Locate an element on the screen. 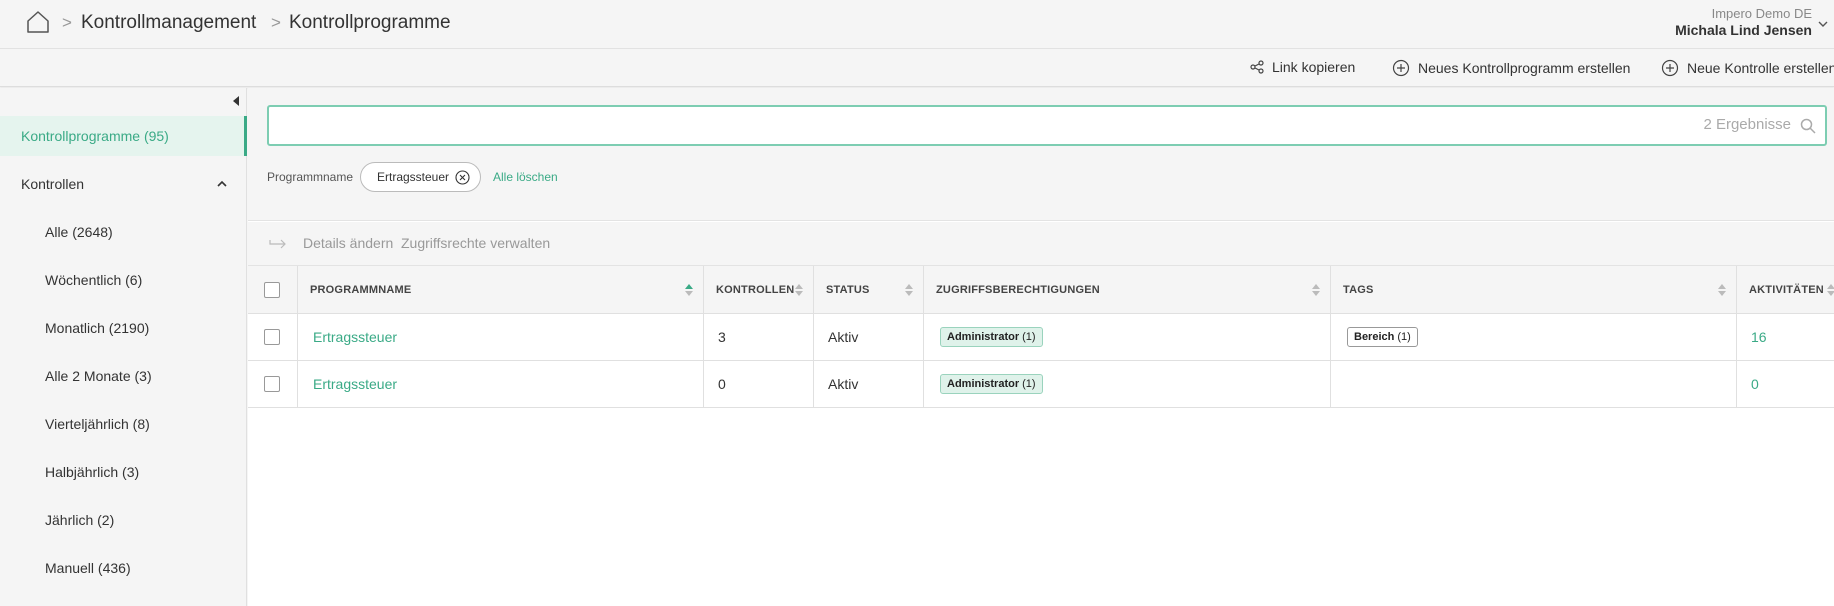  sidebar-item-label: Alle (2648) is located at coordinates (79, 232).